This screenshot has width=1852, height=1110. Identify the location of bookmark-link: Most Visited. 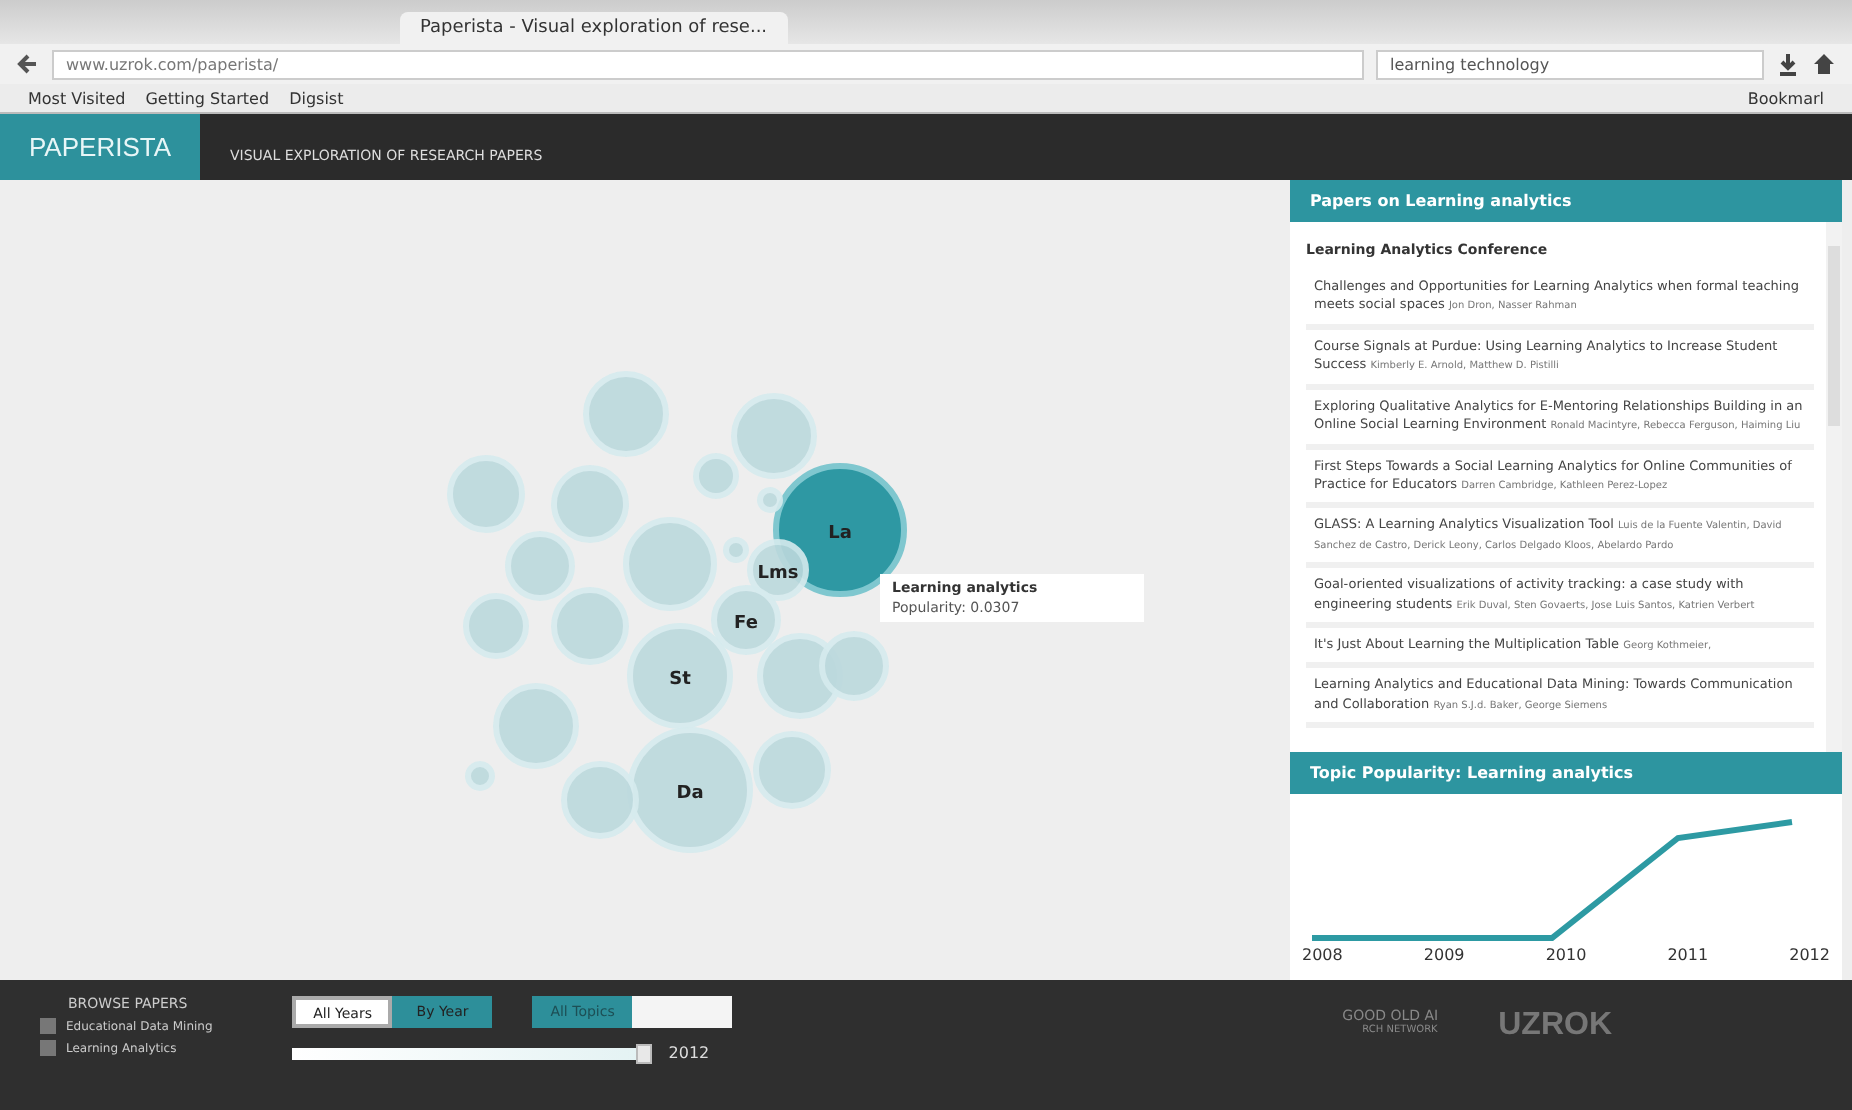
(77, 98).